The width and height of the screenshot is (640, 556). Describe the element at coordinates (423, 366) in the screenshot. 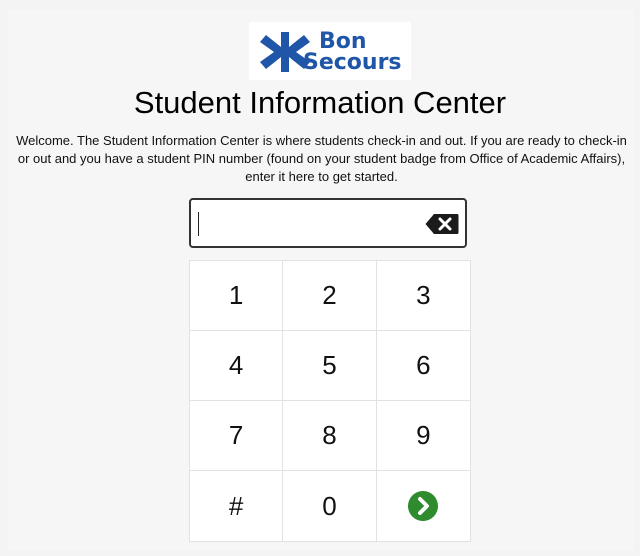

I see `key-6: 6` at that location.